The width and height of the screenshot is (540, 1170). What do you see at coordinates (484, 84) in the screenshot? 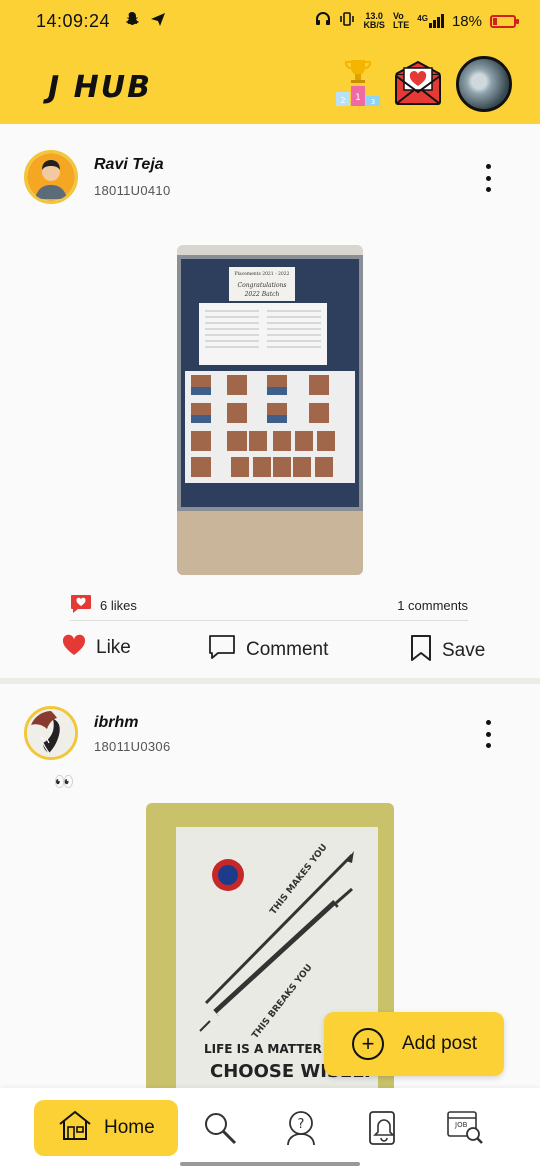
I see `profile-avatar` at bounding box center [484, 84].